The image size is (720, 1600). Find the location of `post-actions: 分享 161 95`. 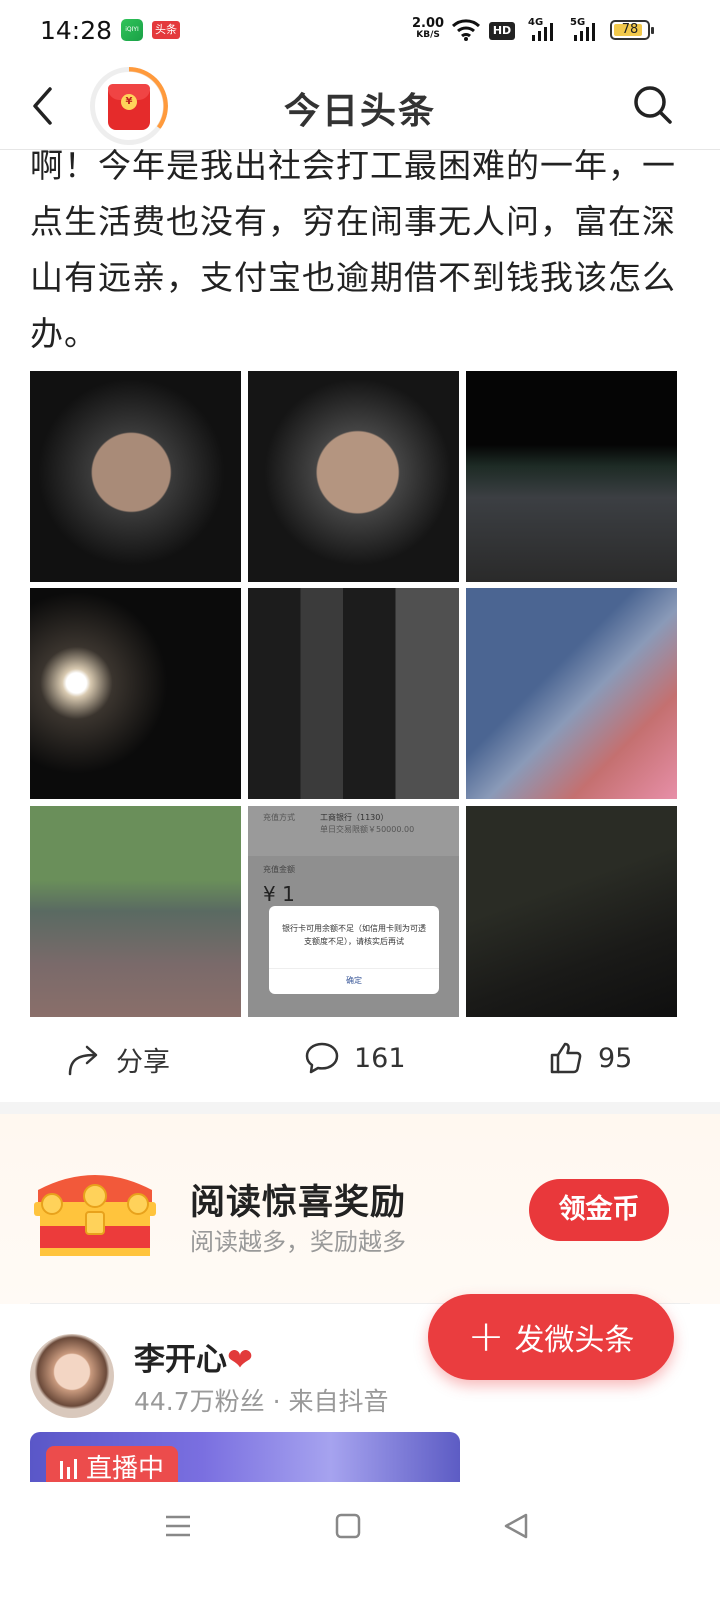

post-actions: 分享 161 95 is located at coordinates (360, 1061).